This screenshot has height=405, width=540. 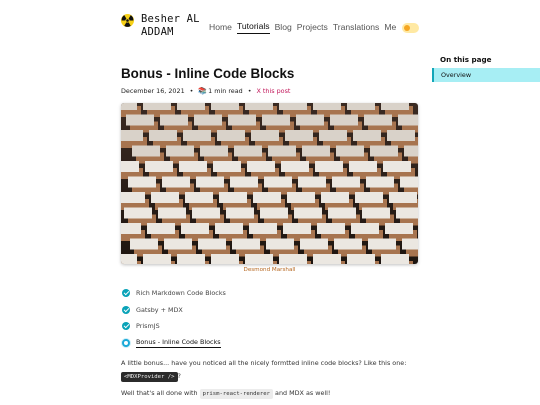 I want to click on section-item-current: Bonus - Inline Code Blocks, so click(x=174, y=343).